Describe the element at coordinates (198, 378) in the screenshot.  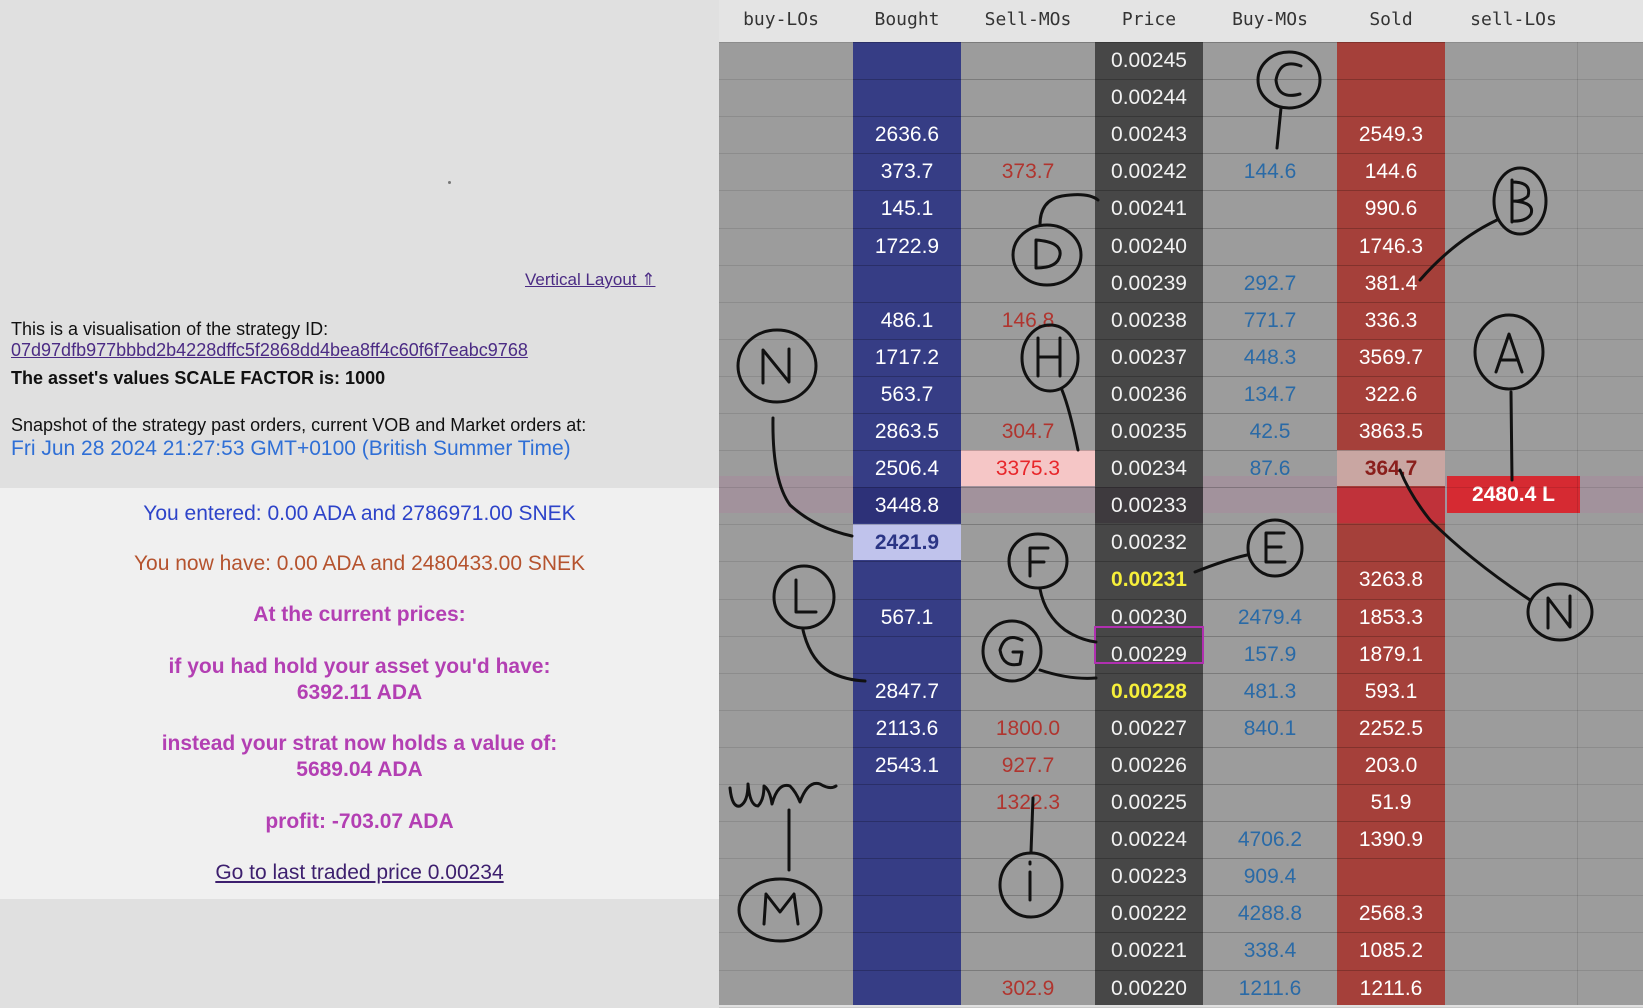
I see `scale-factor: The asset's values SCALE FACTOR is: 1000` at that location.